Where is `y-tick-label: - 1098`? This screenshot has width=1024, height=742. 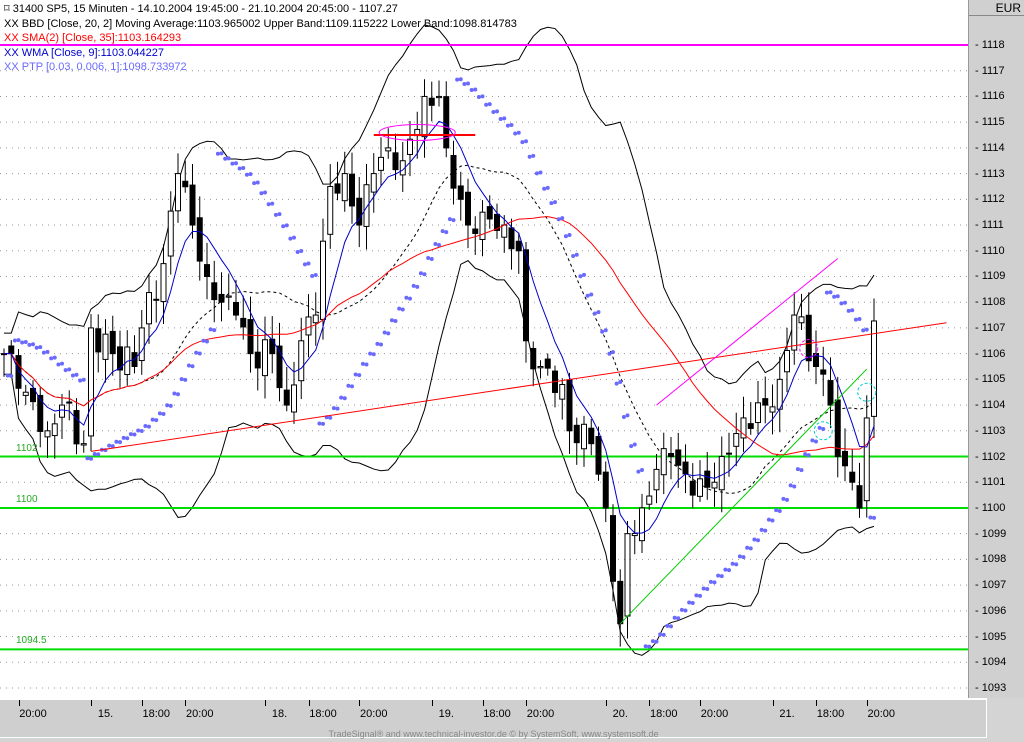 y-tick-label: - 1098 is located at coordinates (991, 559).